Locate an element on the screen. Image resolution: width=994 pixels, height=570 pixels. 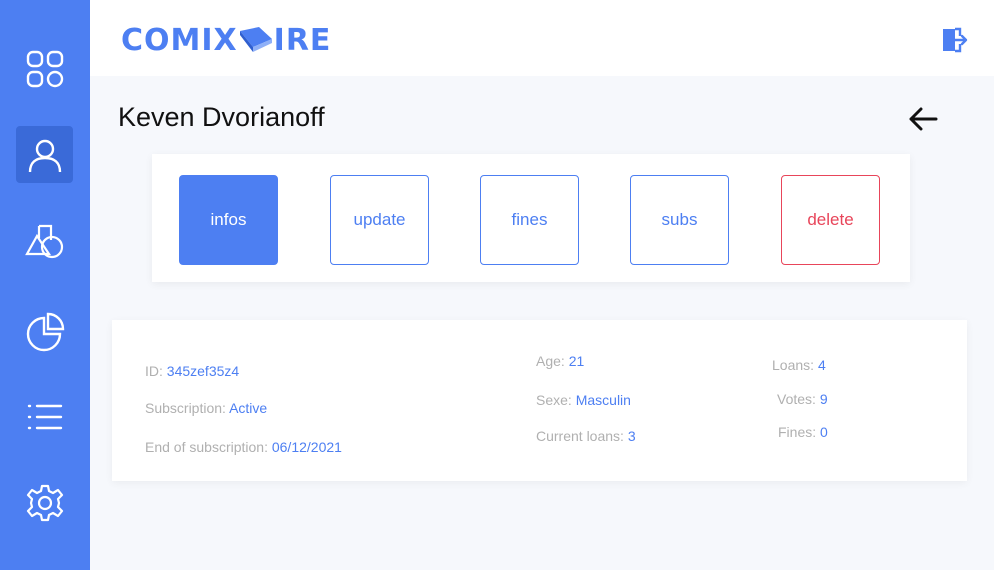
tab-infos: infos is located at coordinates (228, 220).